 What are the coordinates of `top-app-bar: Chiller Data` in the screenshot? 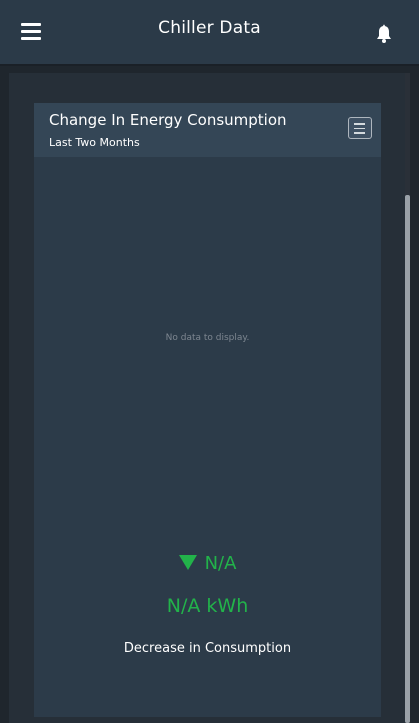 It's located at (209, 33).